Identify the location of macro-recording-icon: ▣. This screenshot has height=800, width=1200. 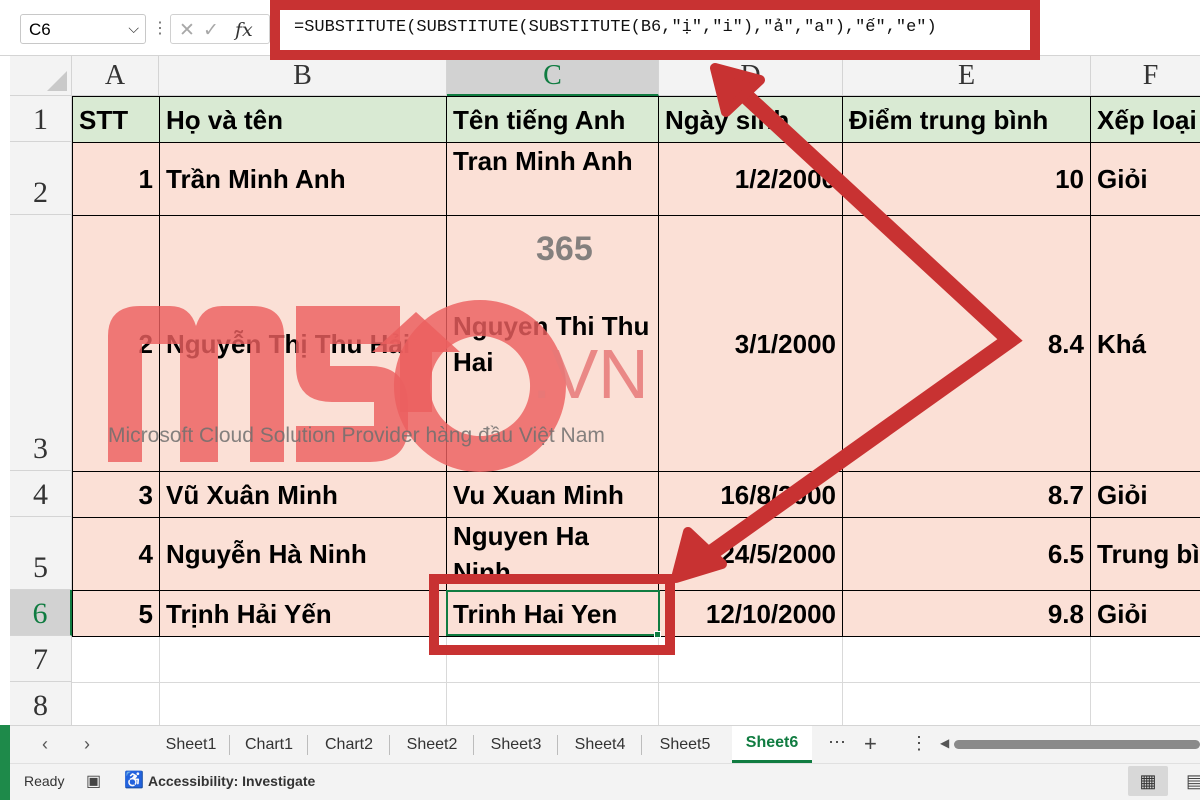
(93, 781).